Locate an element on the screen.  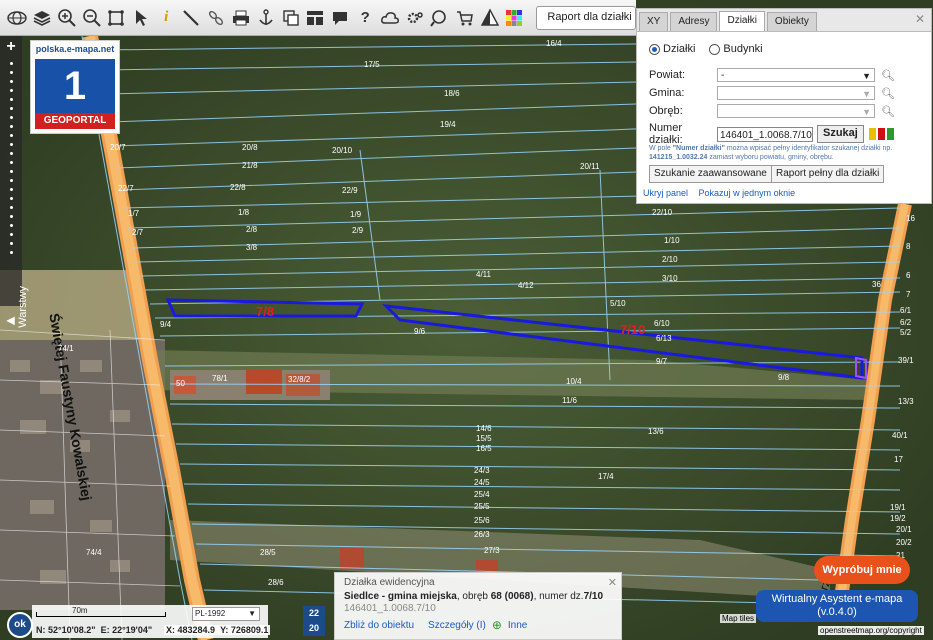
try-me-button: Wypróbuj mnie is located at coordinates (862, 570).